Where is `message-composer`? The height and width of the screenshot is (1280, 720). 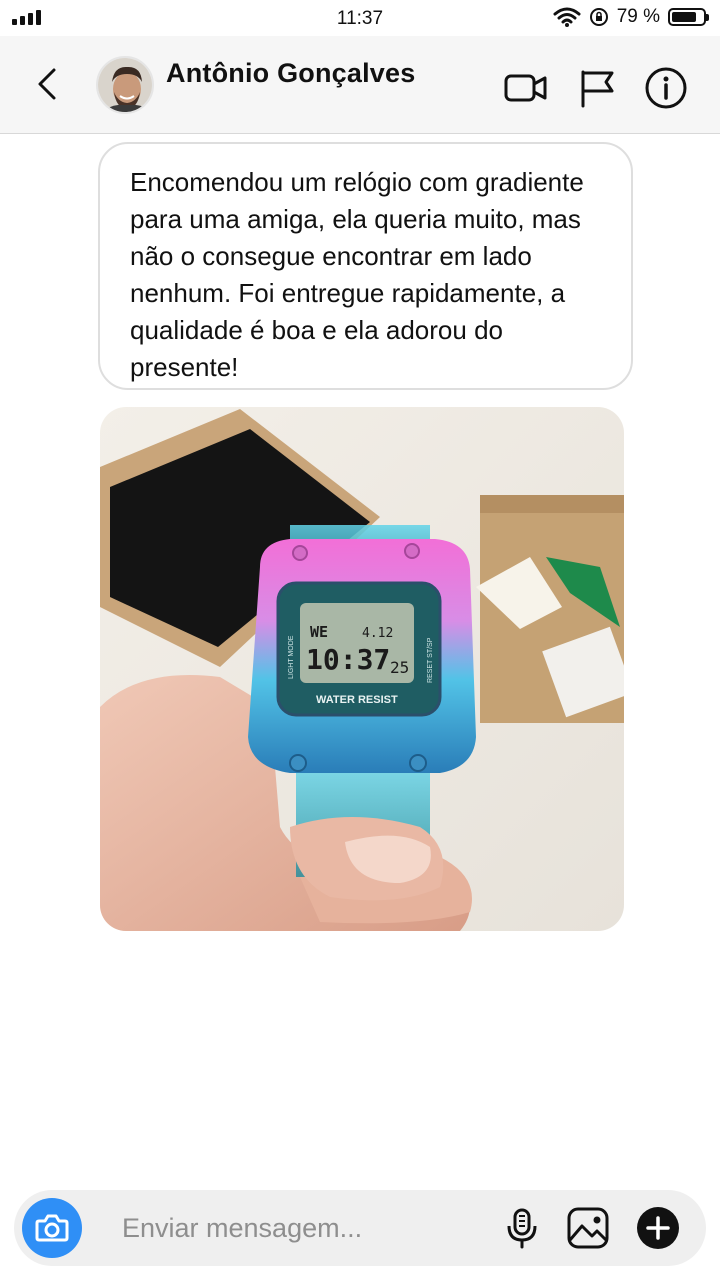
message-composer is located at coordinates (360, 1228).